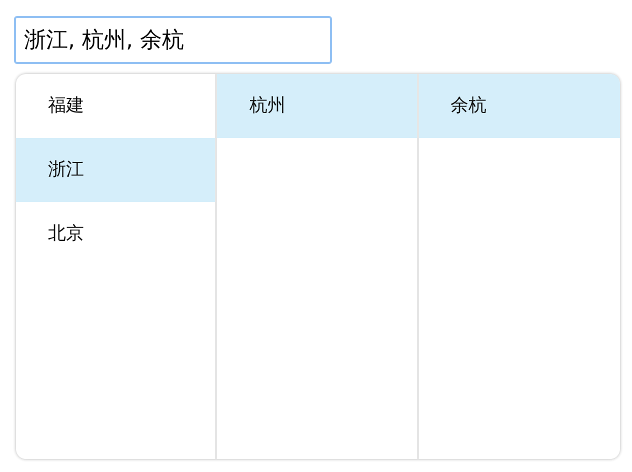 The image size is (632, 472). I want to click on menu-option: 浙江, so click(116, 170).